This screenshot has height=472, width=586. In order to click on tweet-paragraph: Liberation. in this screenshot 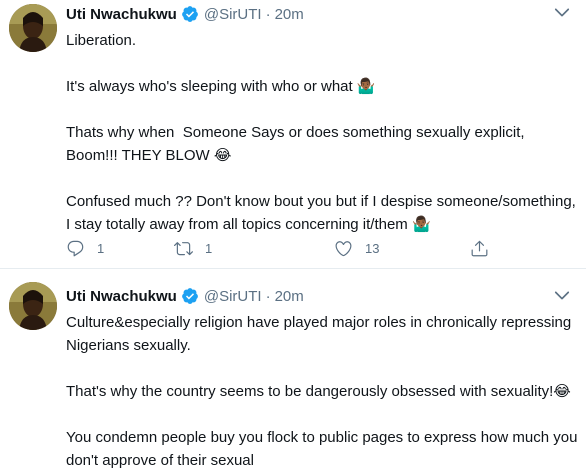, I will do `click(101, 40)`.